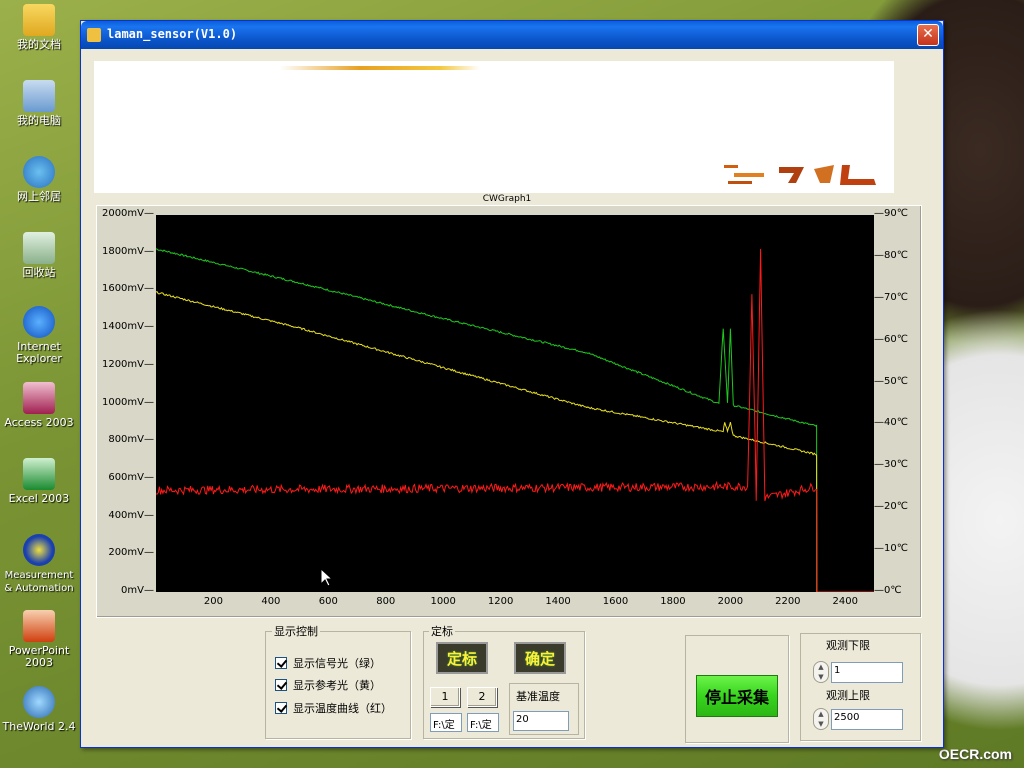  What do you see at coordinates (500, 601) in the screenshot?
I see `x-tick-label: 1200` at bounding box center [500, 601].